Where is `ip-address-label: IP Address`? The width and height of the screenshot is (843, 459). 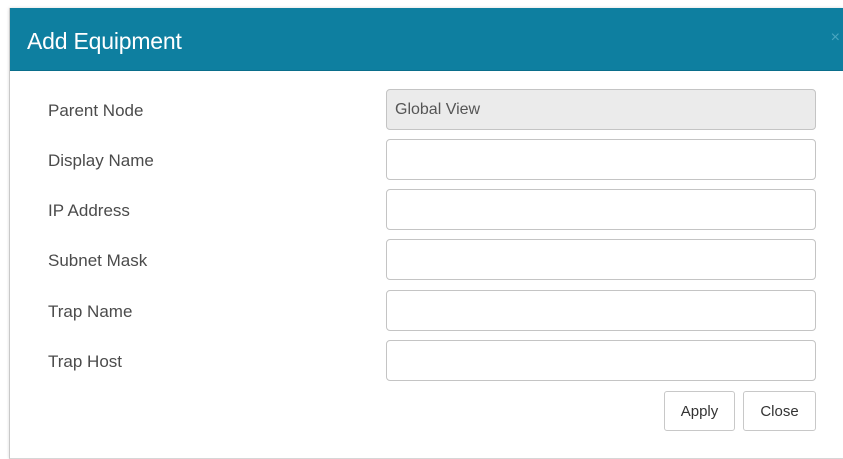 ip-address-label: IP Address is located at coordinates (89, 210).